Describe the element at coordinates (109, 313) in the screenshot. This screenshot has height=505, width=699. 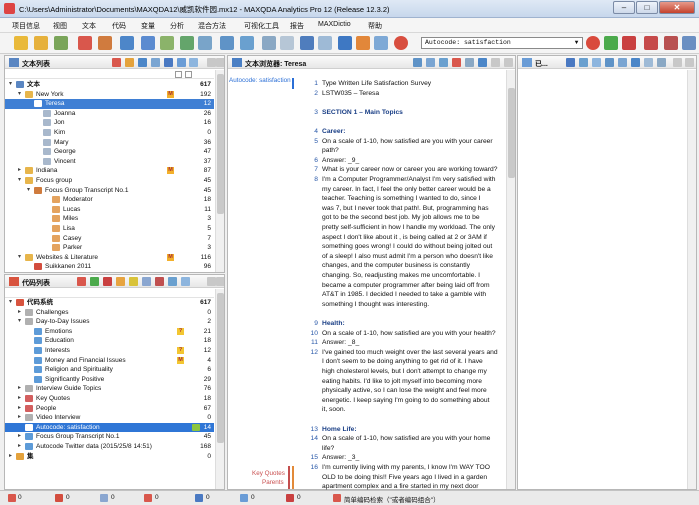
I see `tree-row-code: ▸ Challenges 0` at that location.